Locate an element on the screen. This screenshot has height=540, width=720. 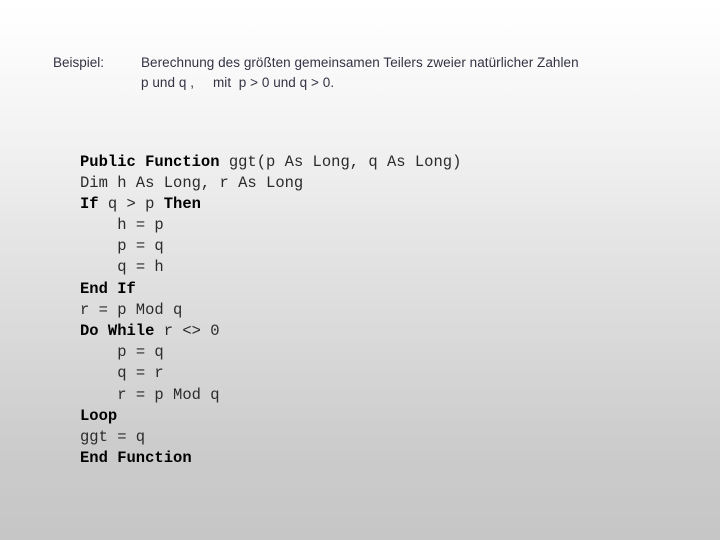
code-line: Loop is located at coordinates (270, 416).